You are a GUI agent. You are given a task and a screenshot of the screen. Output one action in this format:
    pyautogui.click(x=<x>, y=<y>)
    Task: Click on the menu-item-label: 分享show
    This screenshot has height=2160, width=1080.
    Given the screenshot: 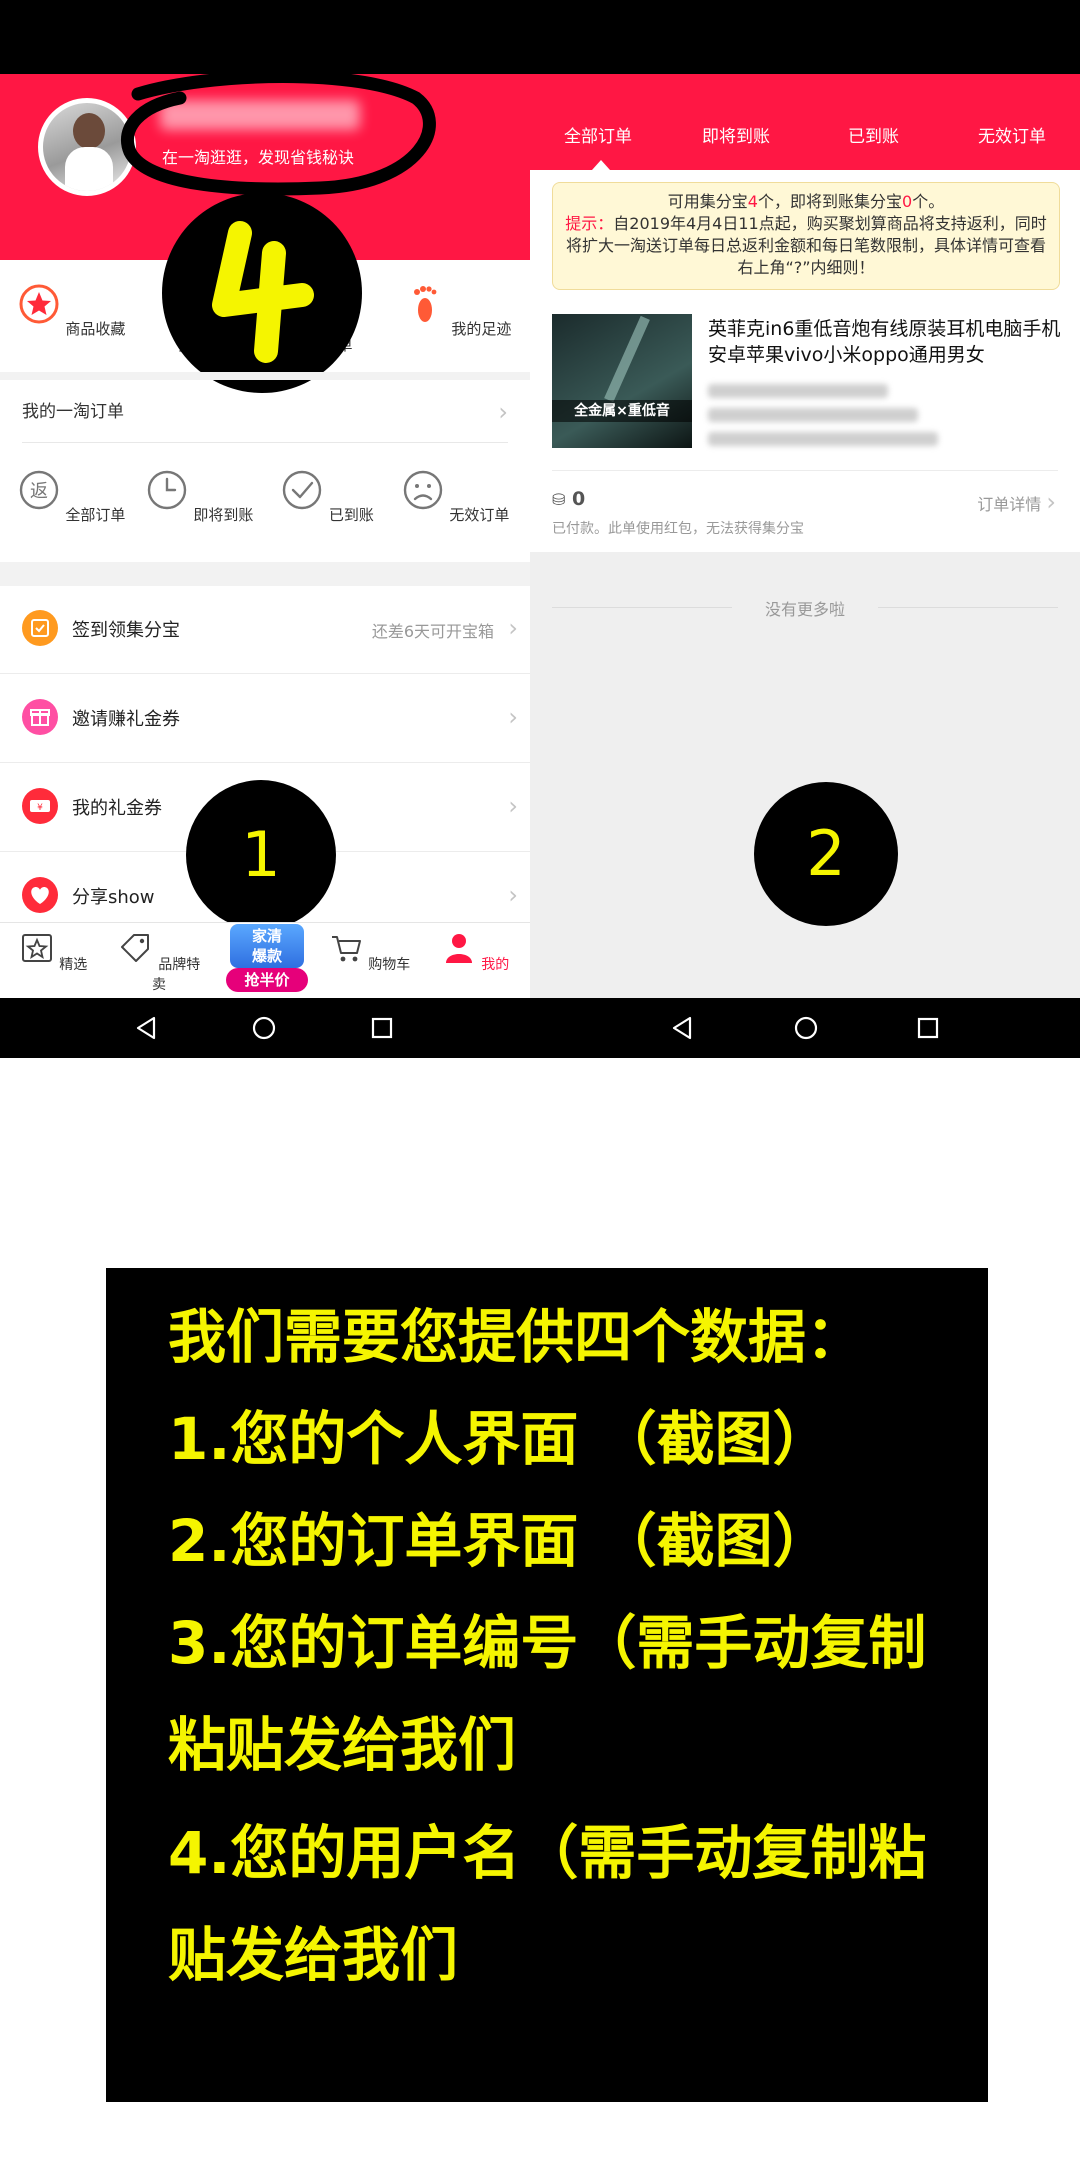 What is the action you would take?
    pyautogui.click(x=113, y=897)
    